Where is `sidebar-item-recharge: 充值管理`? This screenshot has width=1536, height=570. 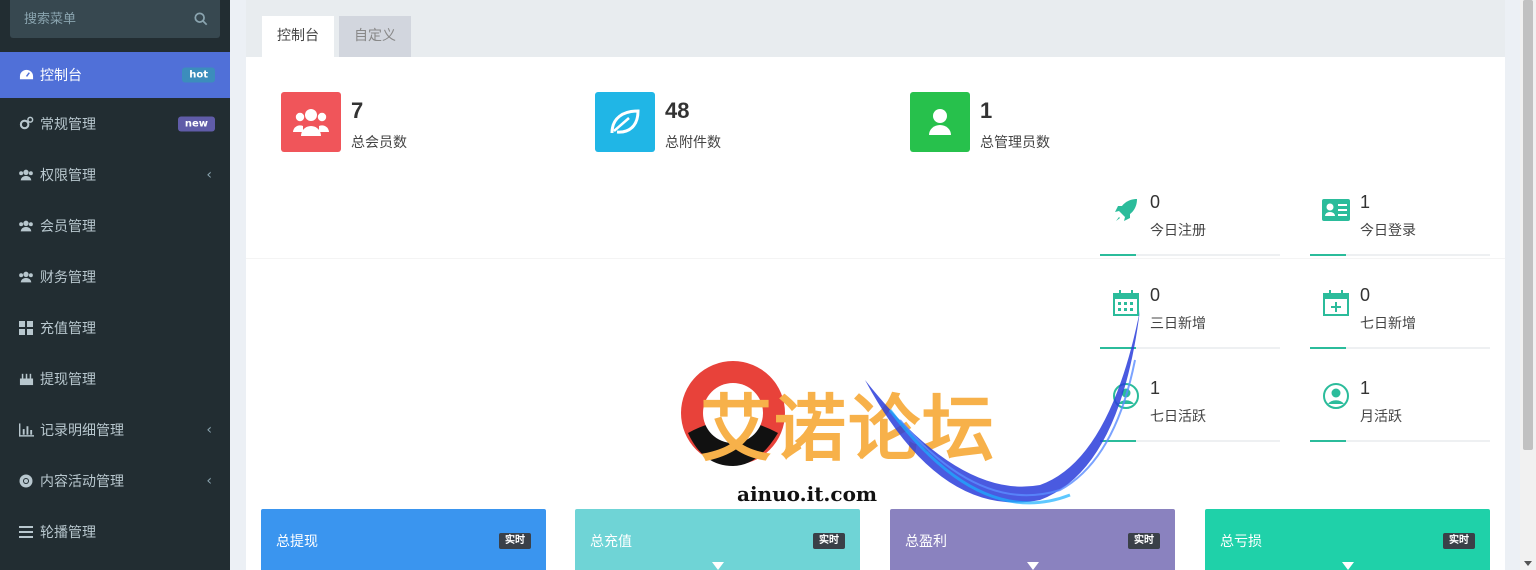
sidebar-item-recharge: 充值管理 is located at coordinates (115, 327).